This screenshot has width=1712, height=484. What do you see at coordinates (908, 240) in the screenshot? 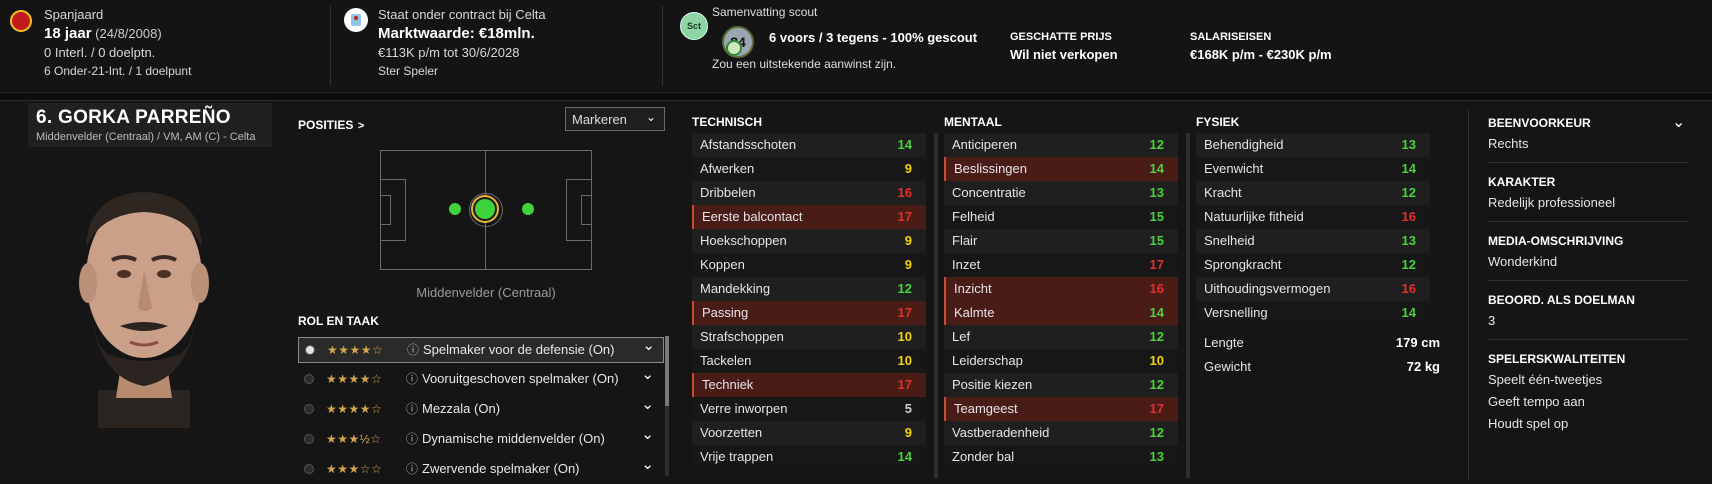
I see `attribute-value: 9` at bounding box center [908, 240].